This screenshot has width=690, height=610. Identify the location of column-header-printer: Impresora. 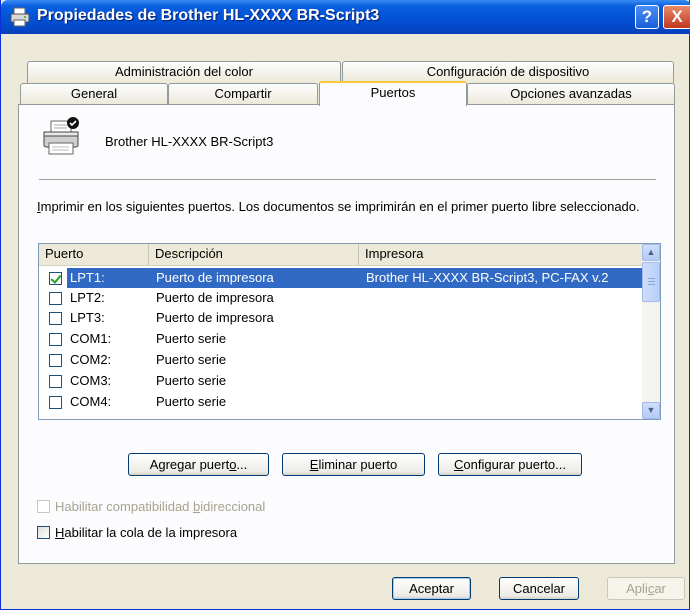
(500, 254).